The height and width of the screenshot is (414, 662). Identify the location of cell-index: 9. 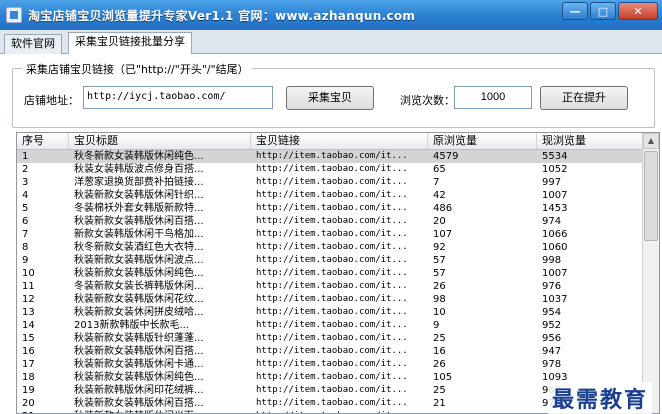
(25, 260).